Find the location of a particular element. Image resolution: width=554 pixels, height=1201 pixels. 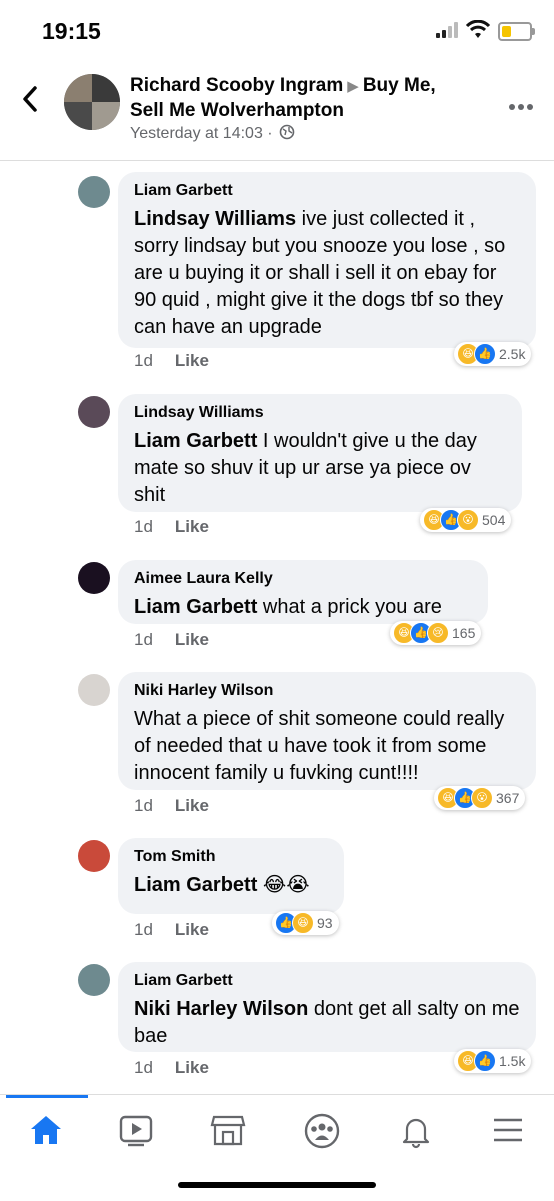

reaction-summary: 😆 👍 😮 367 is located at coordinates (480, 798).